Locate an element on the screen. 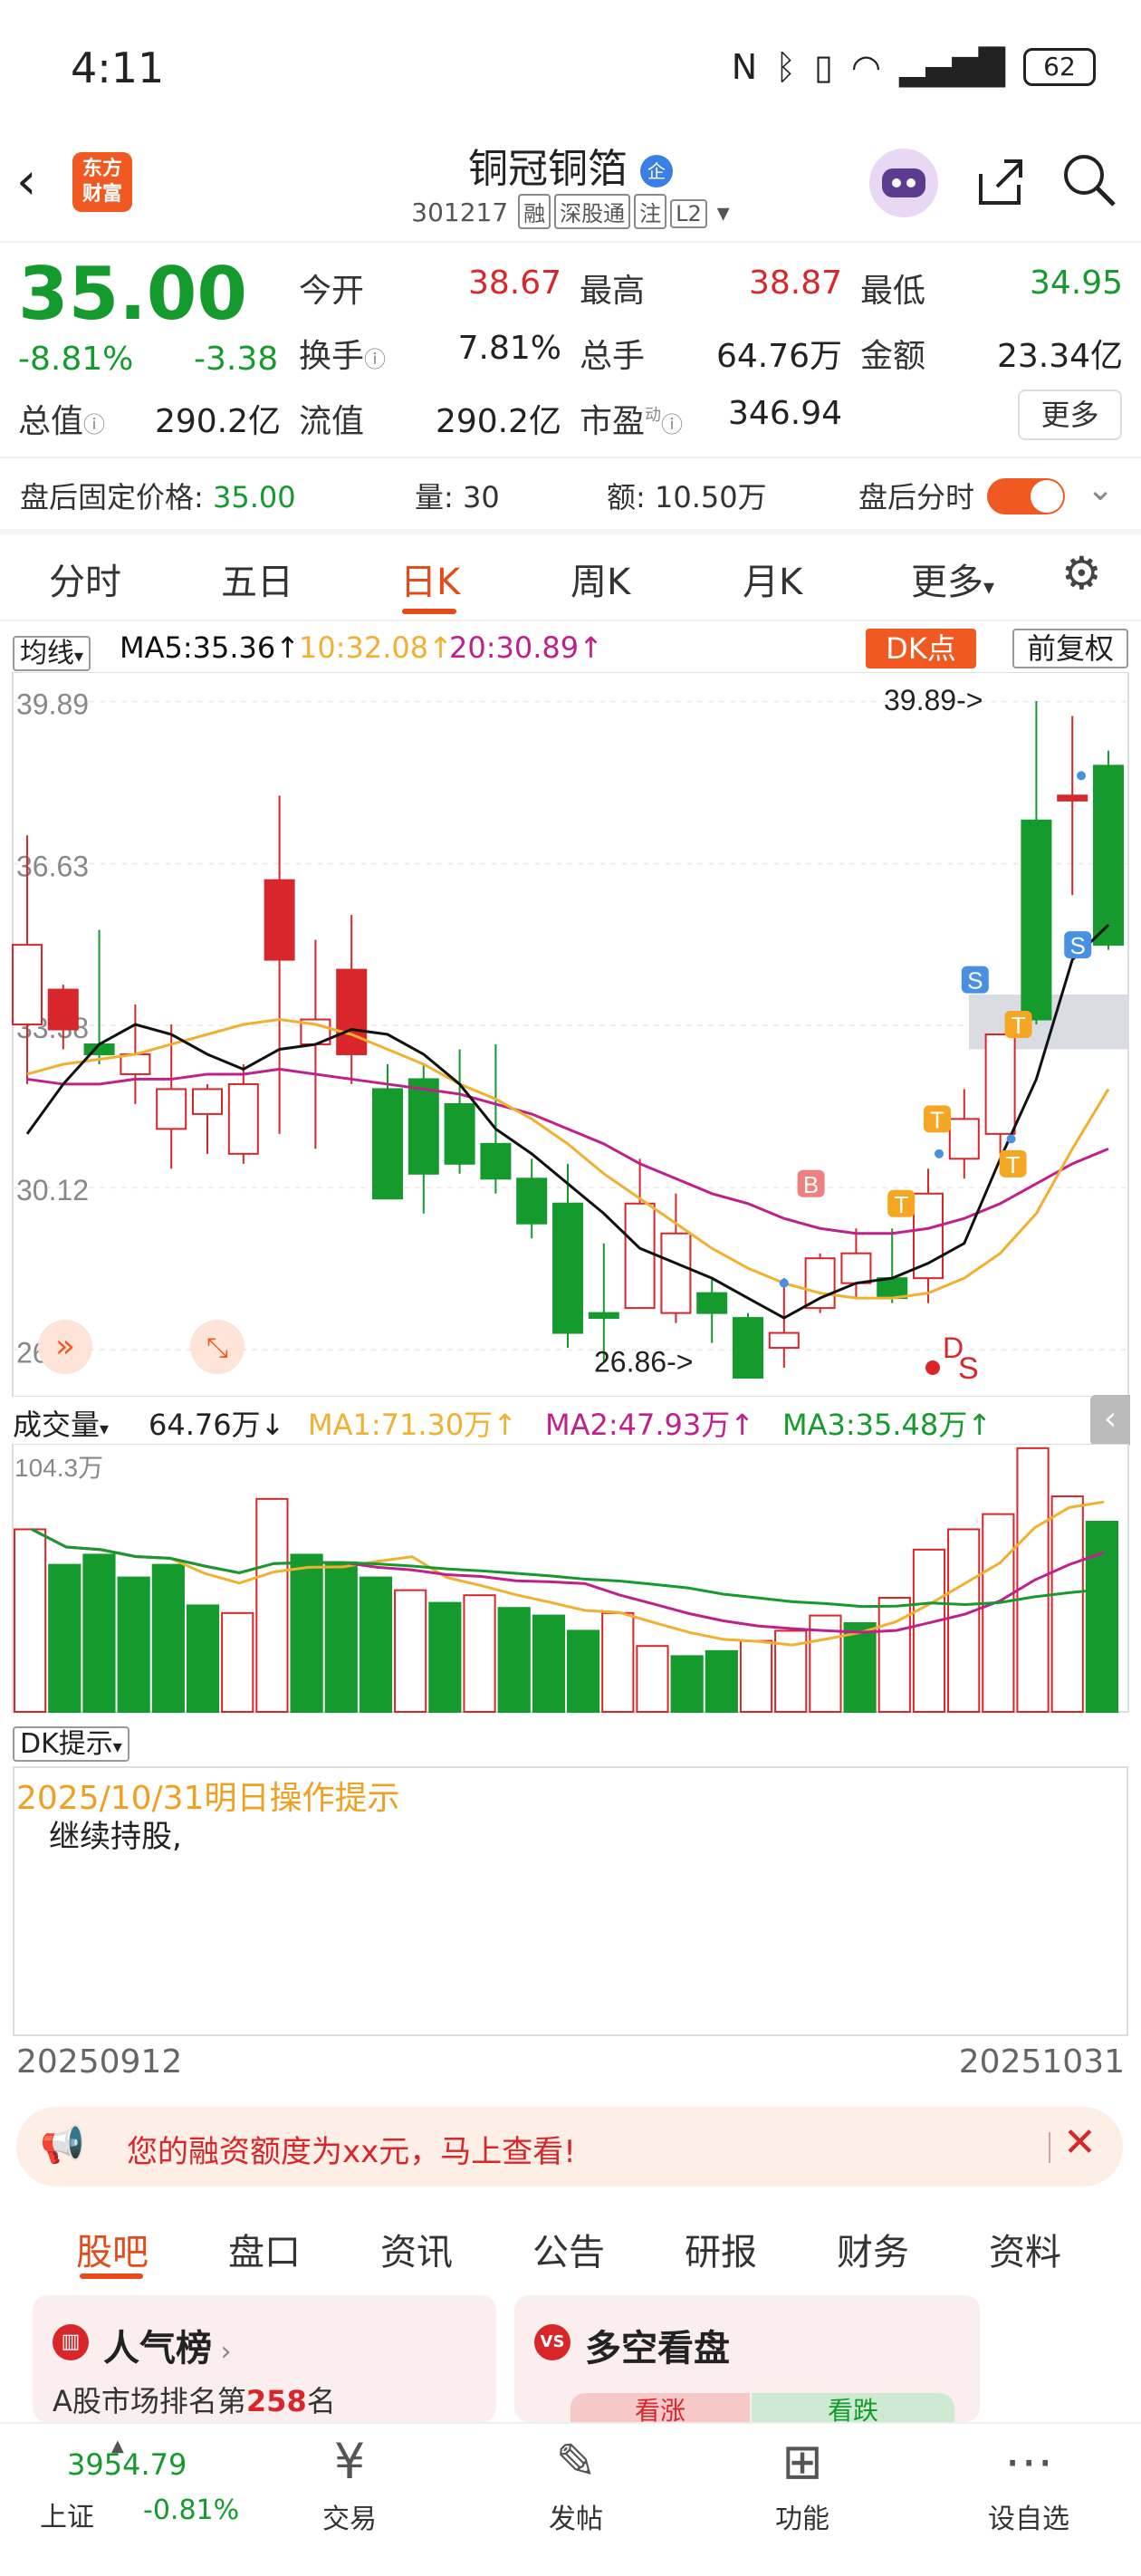 The width and height of the screenshot is (1141, 2576). trade-icon: ¥ is located at coordinates (349, 2461).